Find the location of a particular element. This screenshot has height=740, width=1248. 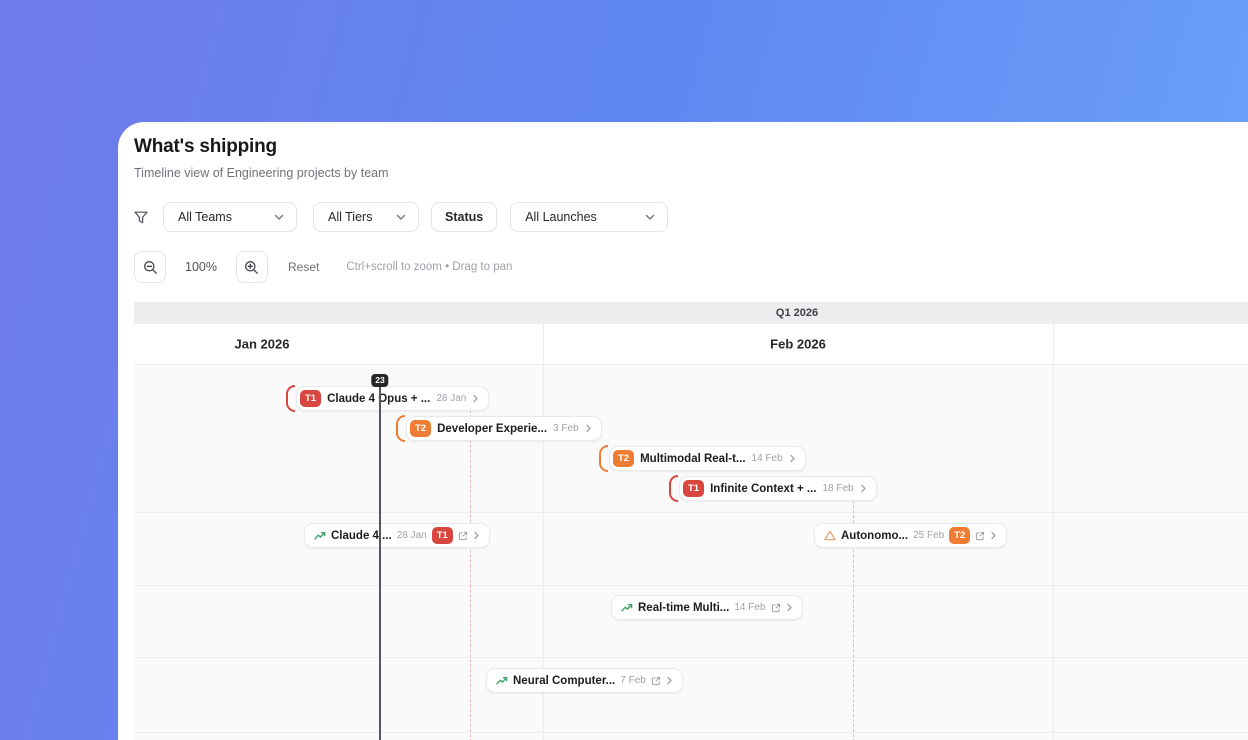

project-date: 28 Jan is located at coordinates (451, 398).